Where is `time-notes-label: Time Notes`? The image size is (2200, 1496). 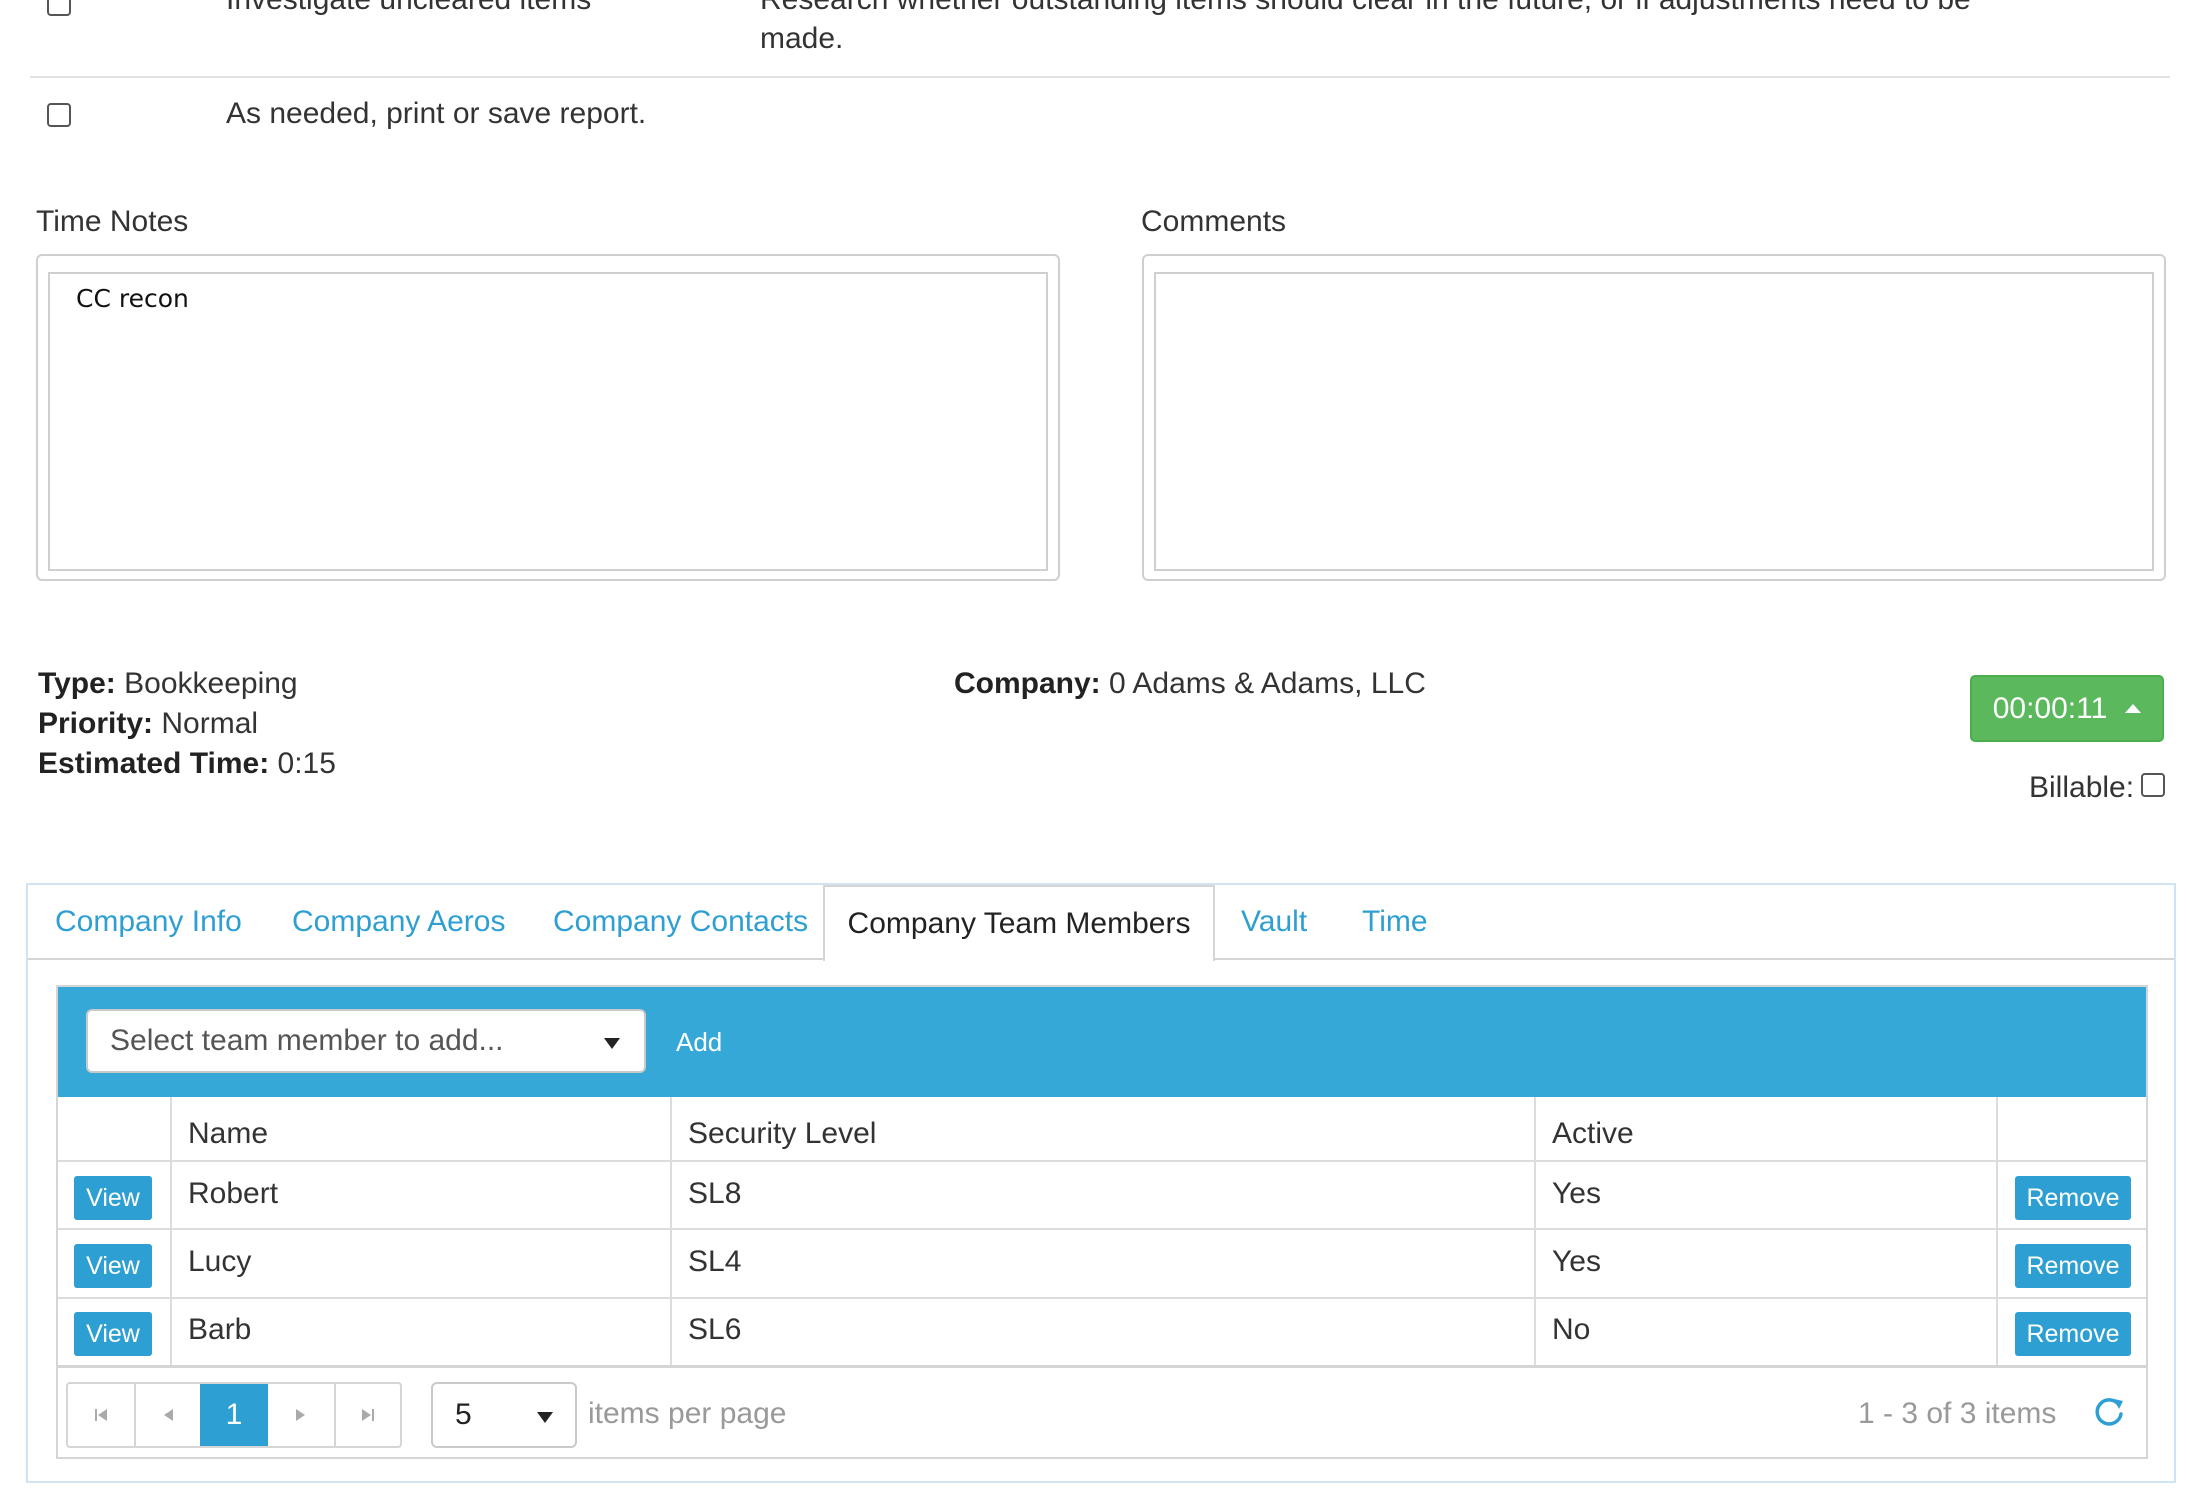 time-notes-label: Time Notes is located at coordinates (112, 221).